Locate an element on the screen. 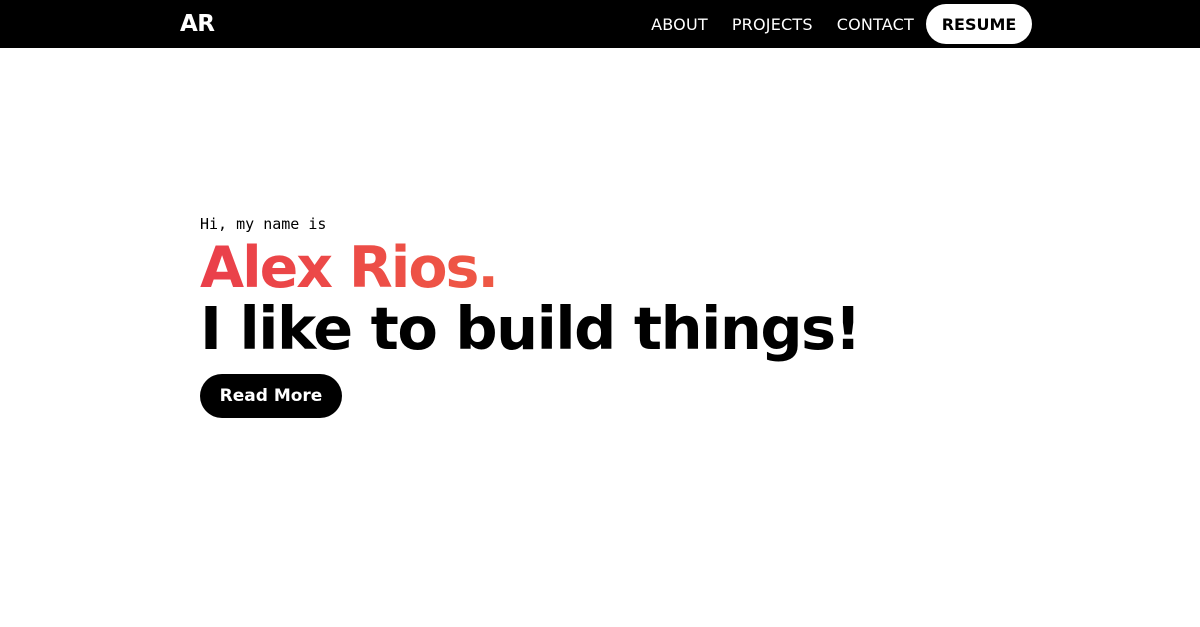 This screenshot has height=627, width=1200. nav-links: ABOUT PROJECTS CONTACT RESUME is located at coordinates (841, 24).